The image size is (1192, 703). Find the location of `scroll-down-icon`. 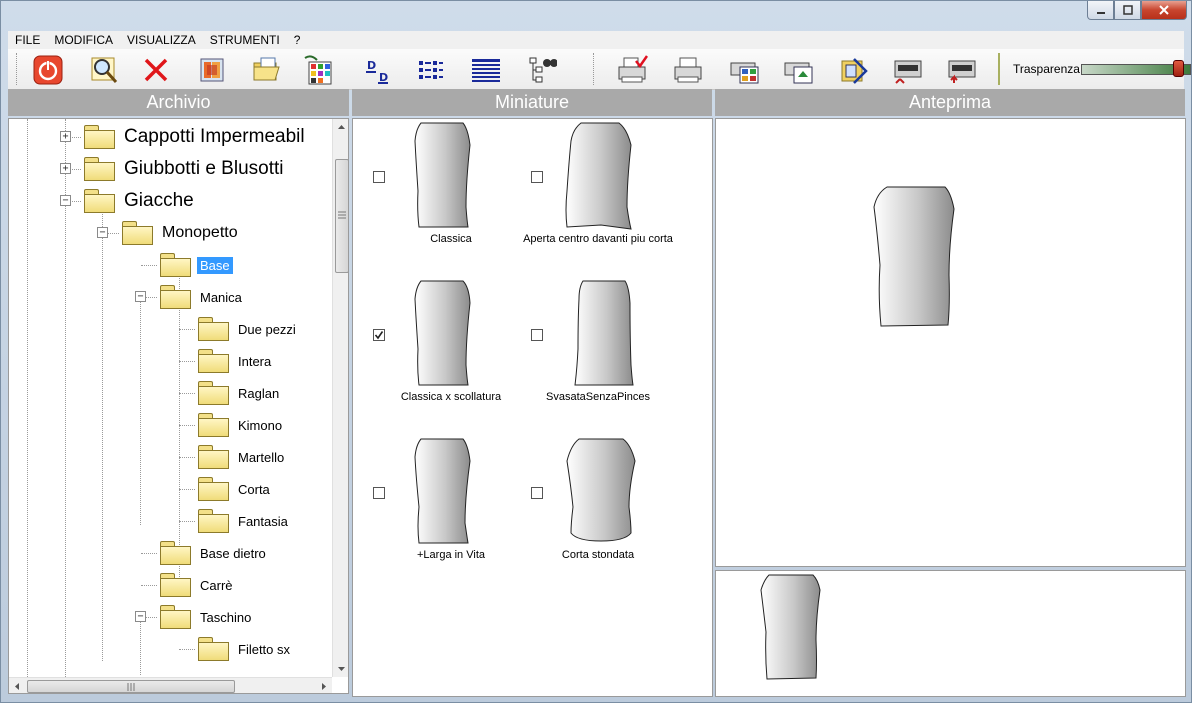

scroll-down-icon is located at coordinates (341, 668).